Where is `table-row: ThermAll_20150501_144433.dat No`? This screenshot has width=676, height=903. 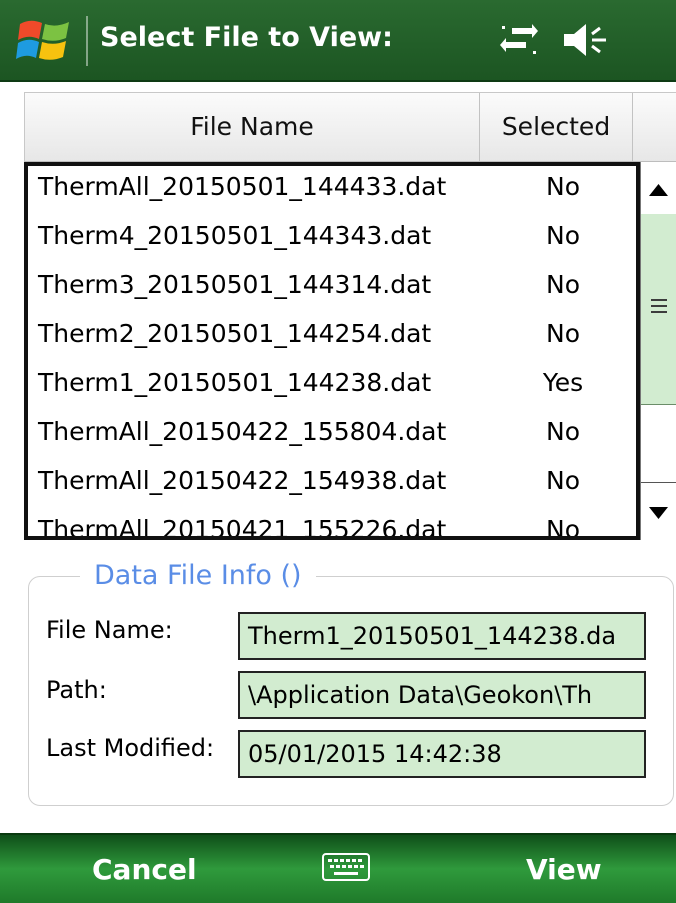 table-row: ThermAll_20150501_144433.dat No is located at coordinates (332, 190).